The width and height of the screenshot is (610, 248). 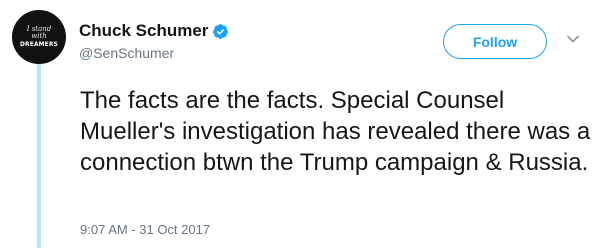 I want to click on follow-button: Follow, so click(x=495, y=41).